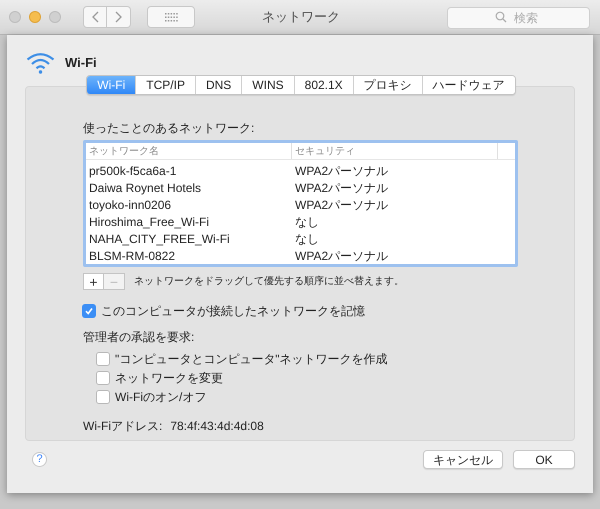 This screenshot has height=509, width=600. I want to click on chevron-right-icon, so click(118, 17).